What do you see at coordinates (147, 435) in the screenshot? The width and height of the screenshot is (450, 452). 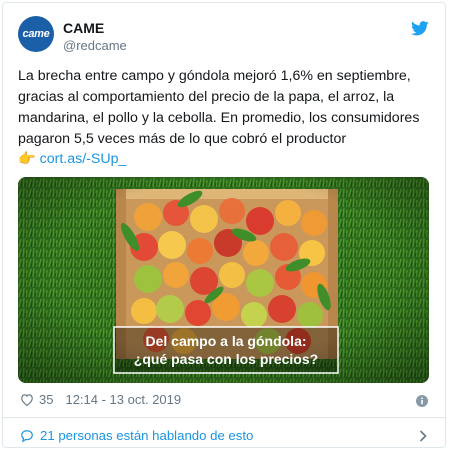 I see `conversation-label: 21 personas están hablando de esto` at bounding box center [147, 435].